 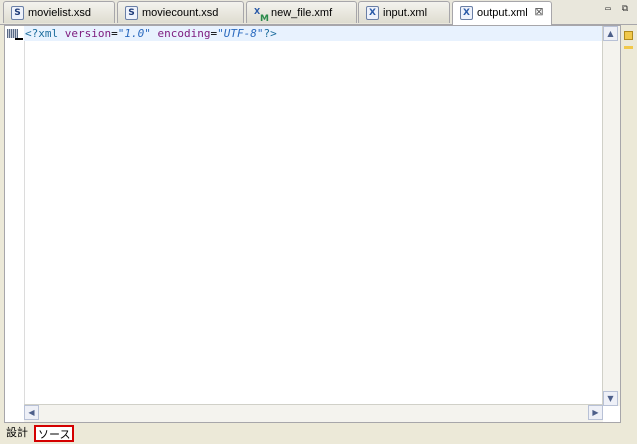 What do you see at coordinates (240, 33) in the screenshot?
I see `attr-encoding-value: "UTF-8"` at bounding box center [240, 33].